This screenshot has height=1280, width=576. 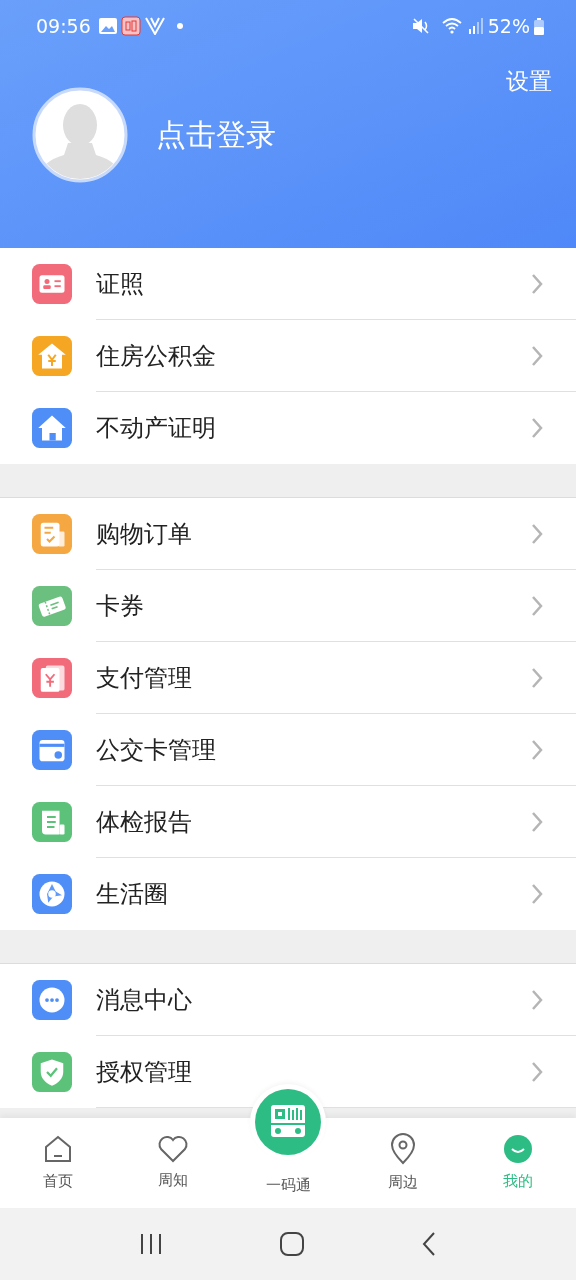 I want to click on menu-item-label: 不动产证明, so click(x=313, y=428).